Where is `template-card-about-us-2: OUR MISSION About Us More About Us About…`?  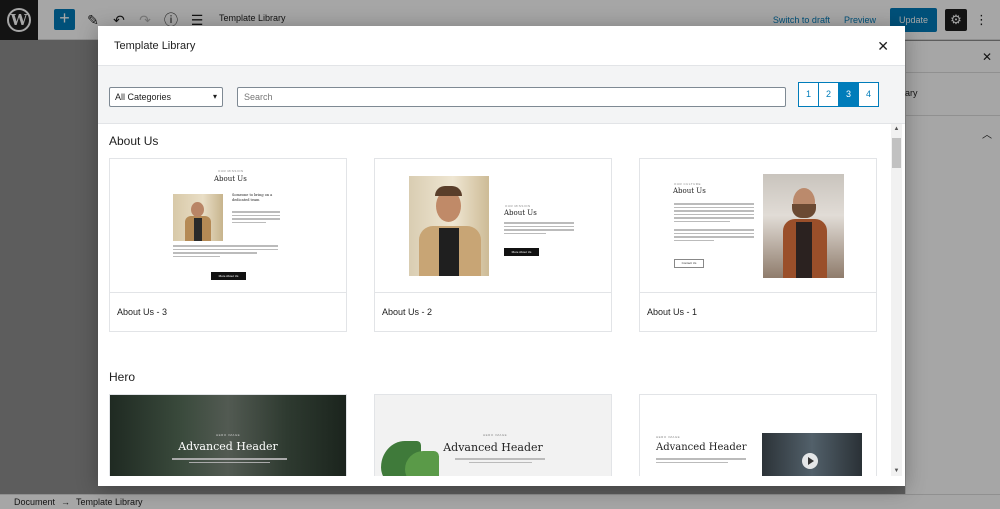
template-card-about-us-2: OUR MISSION About Us More About Us About… is located at coordinates (493, 245).